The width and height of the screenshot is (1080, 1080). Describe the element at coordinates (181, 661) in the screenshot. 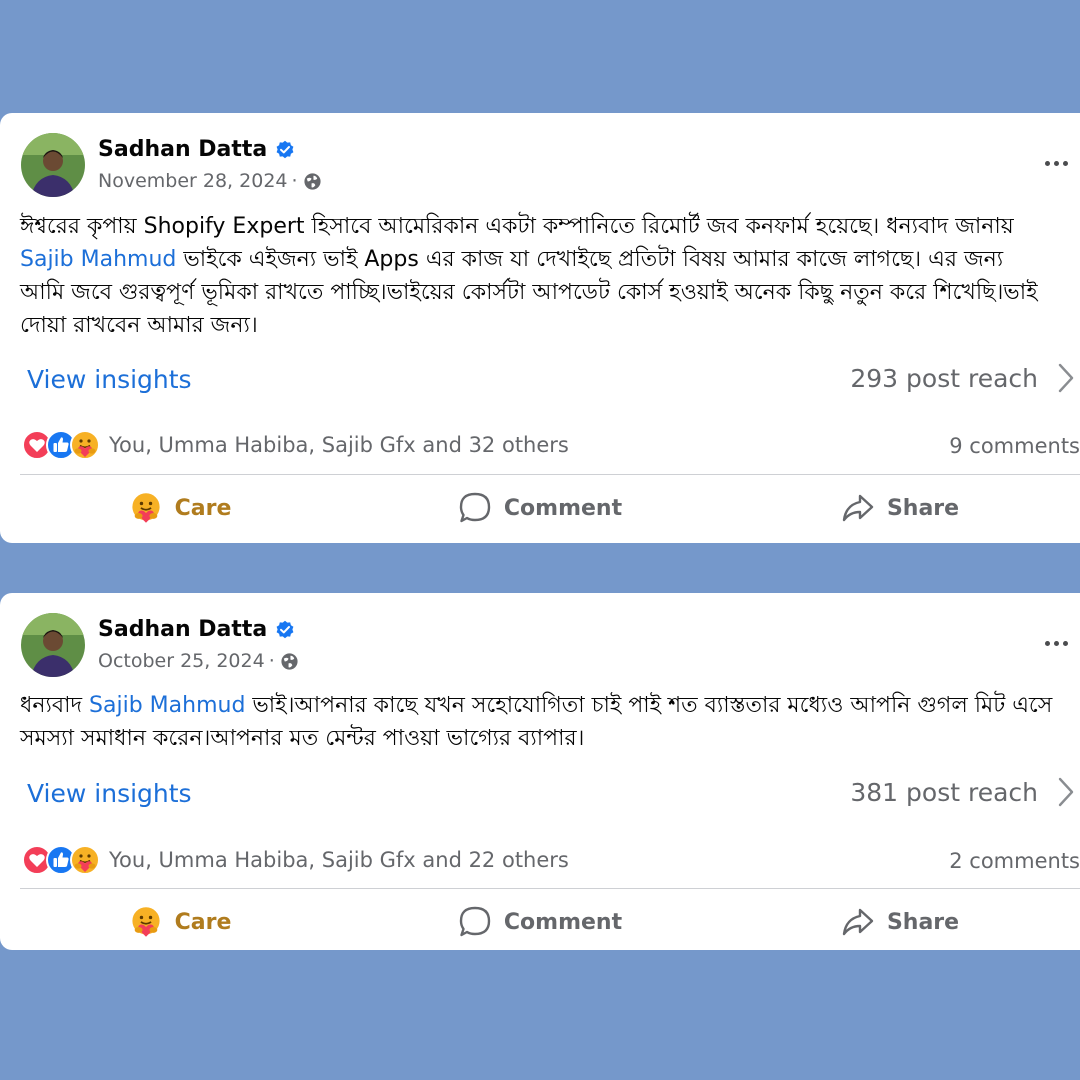

I see `post-date: October 25, 2024` at that location.